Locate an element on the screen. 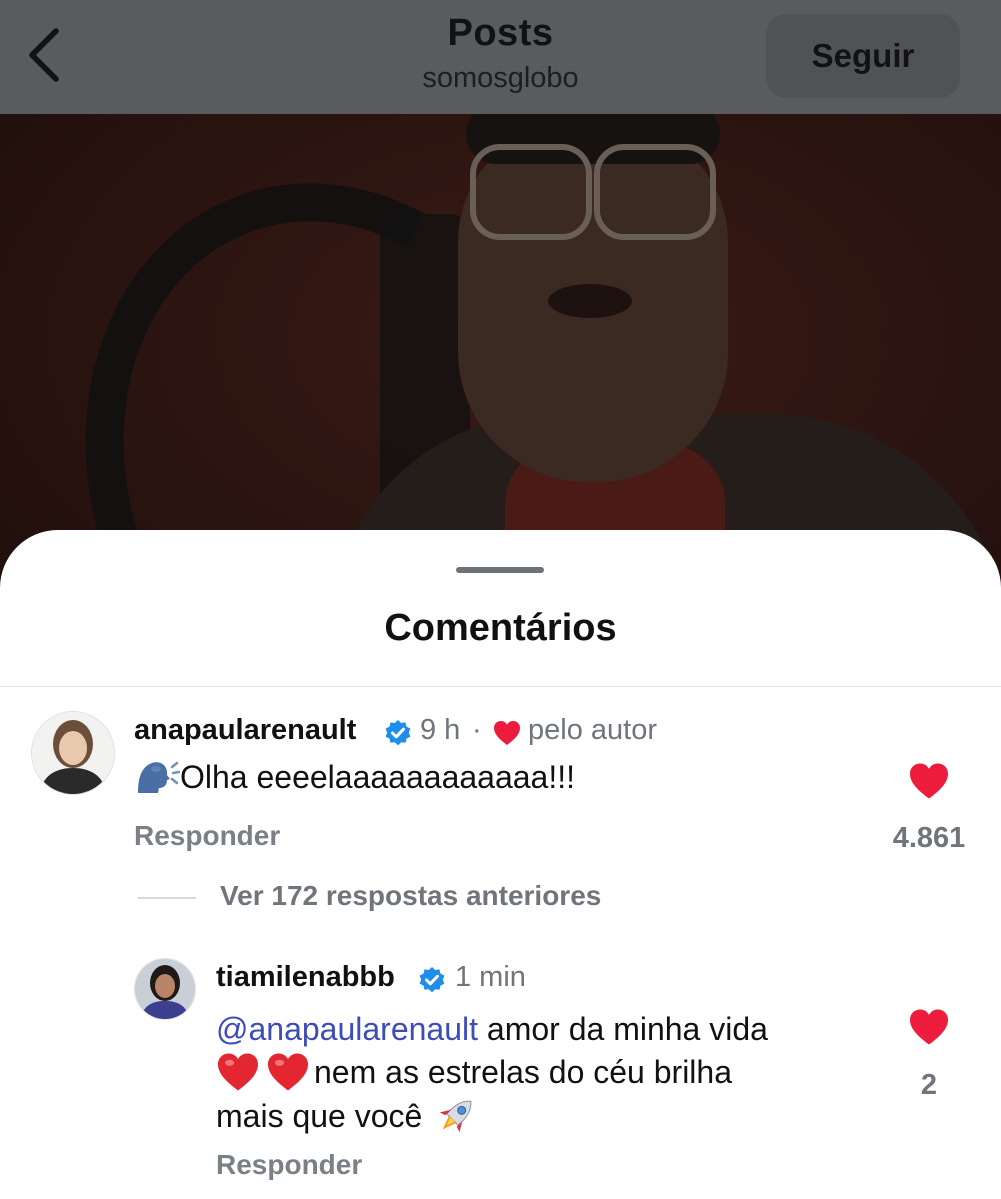 Image resolution: width=1001 pixels, height=1199 pixels. reply-text: nem as estrelas do céu brilha is located at coordinates (523, 1071).